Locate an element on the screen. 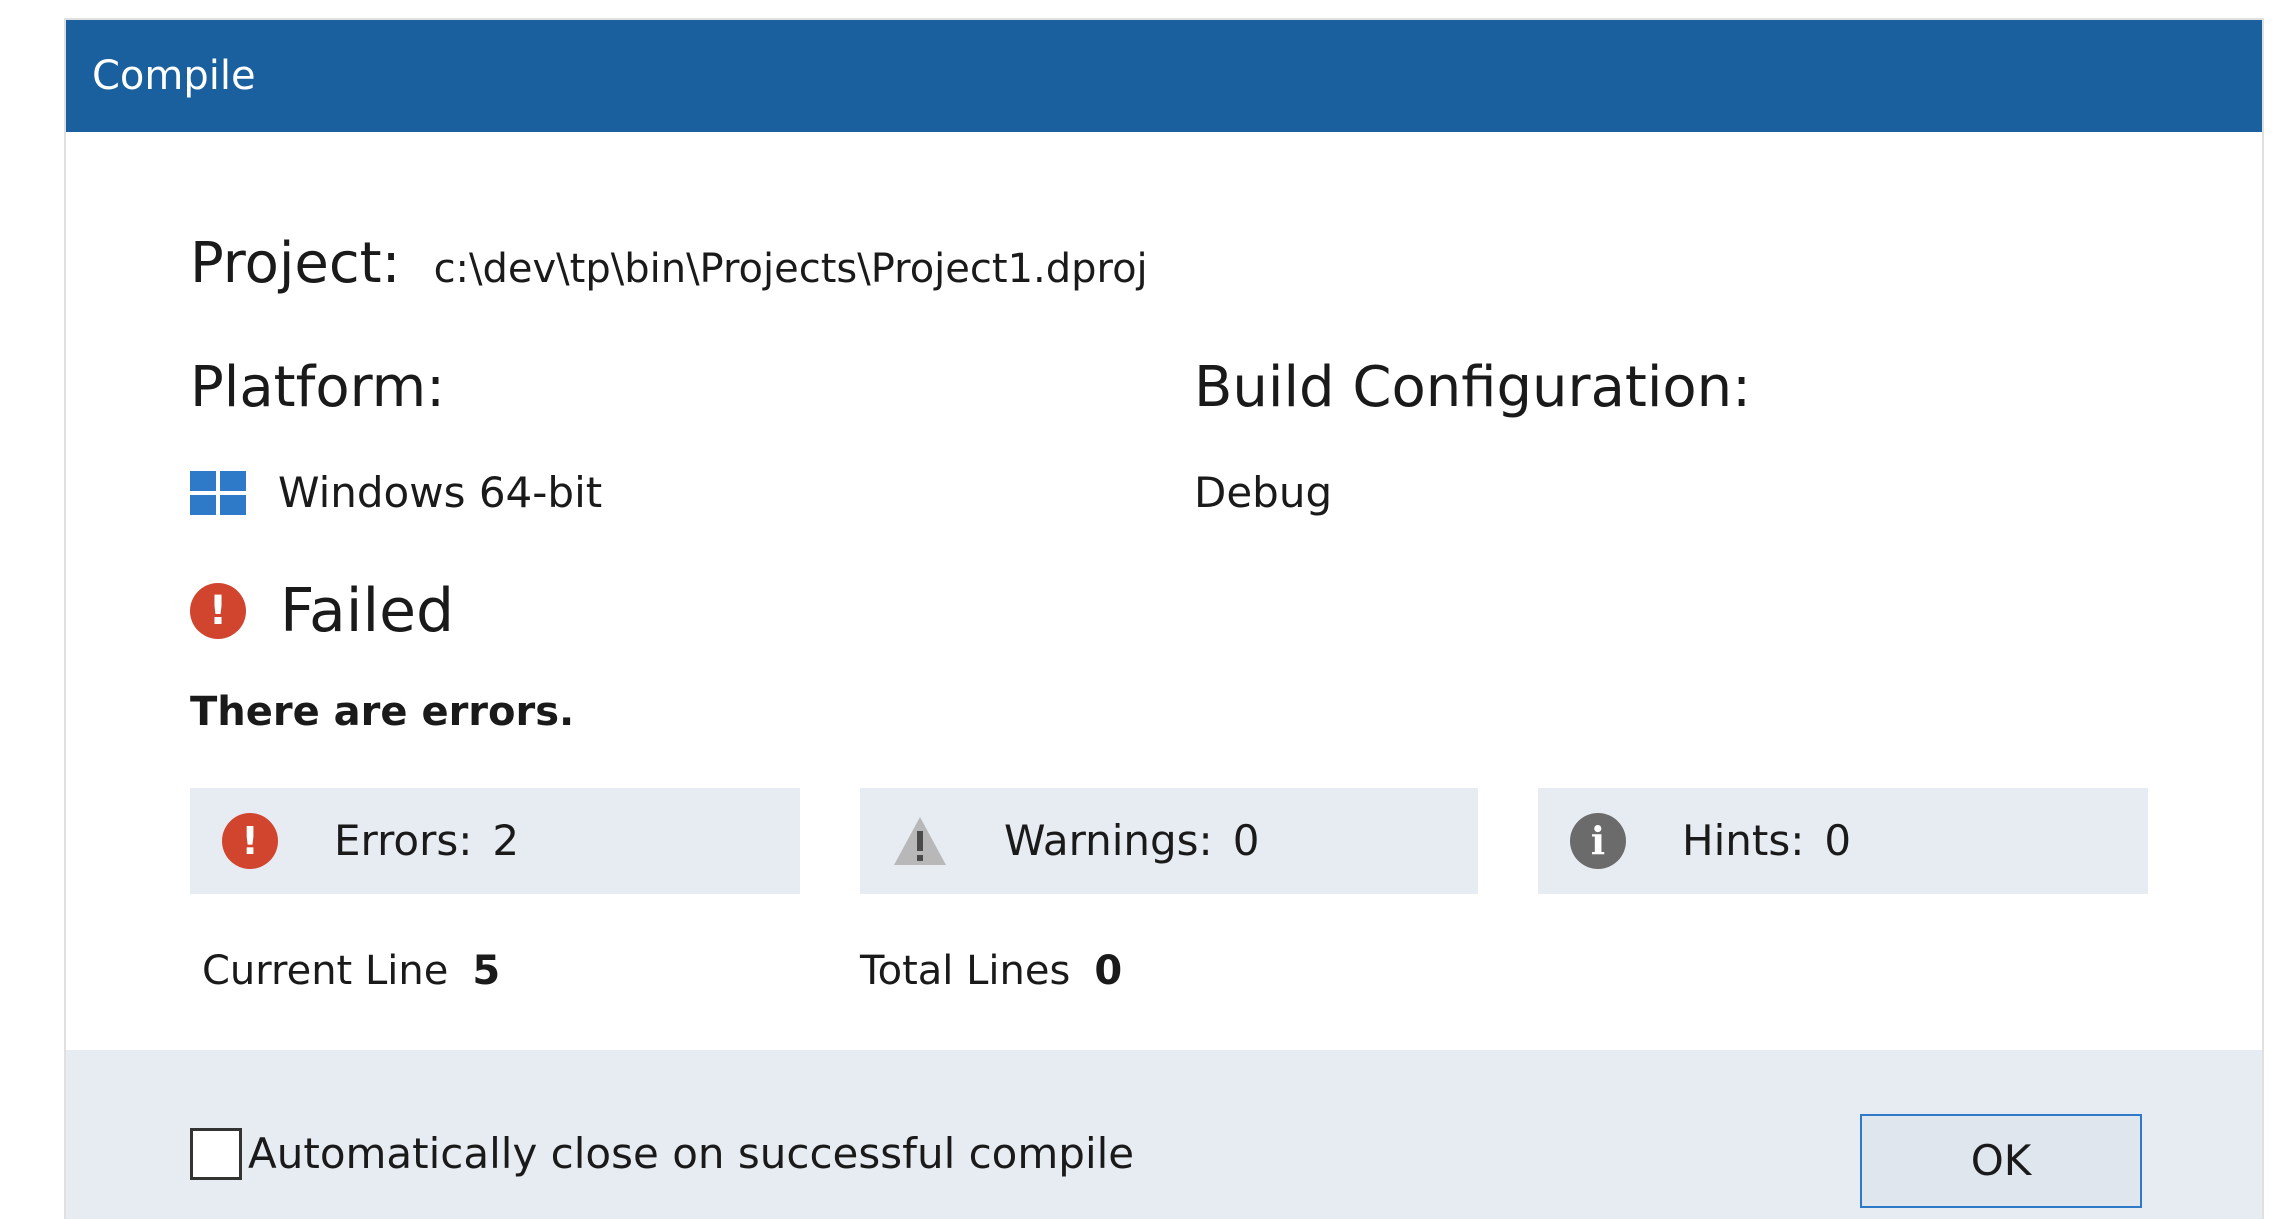 The width and height of the screenshot is (2290, 1219). hints-stat: Hints: 0 is located at coordinates (1766, 841).